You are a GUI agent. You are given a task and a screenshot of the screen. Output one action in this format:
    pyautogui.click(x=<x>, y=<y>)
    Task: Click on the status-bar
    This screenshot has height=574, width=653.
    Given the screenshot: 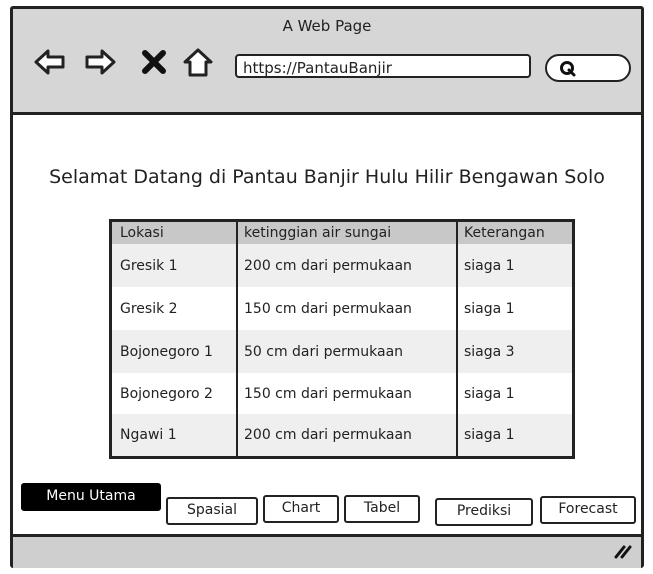 What is the action you would take?
    pyautogui.click(x=327, y=551)
    